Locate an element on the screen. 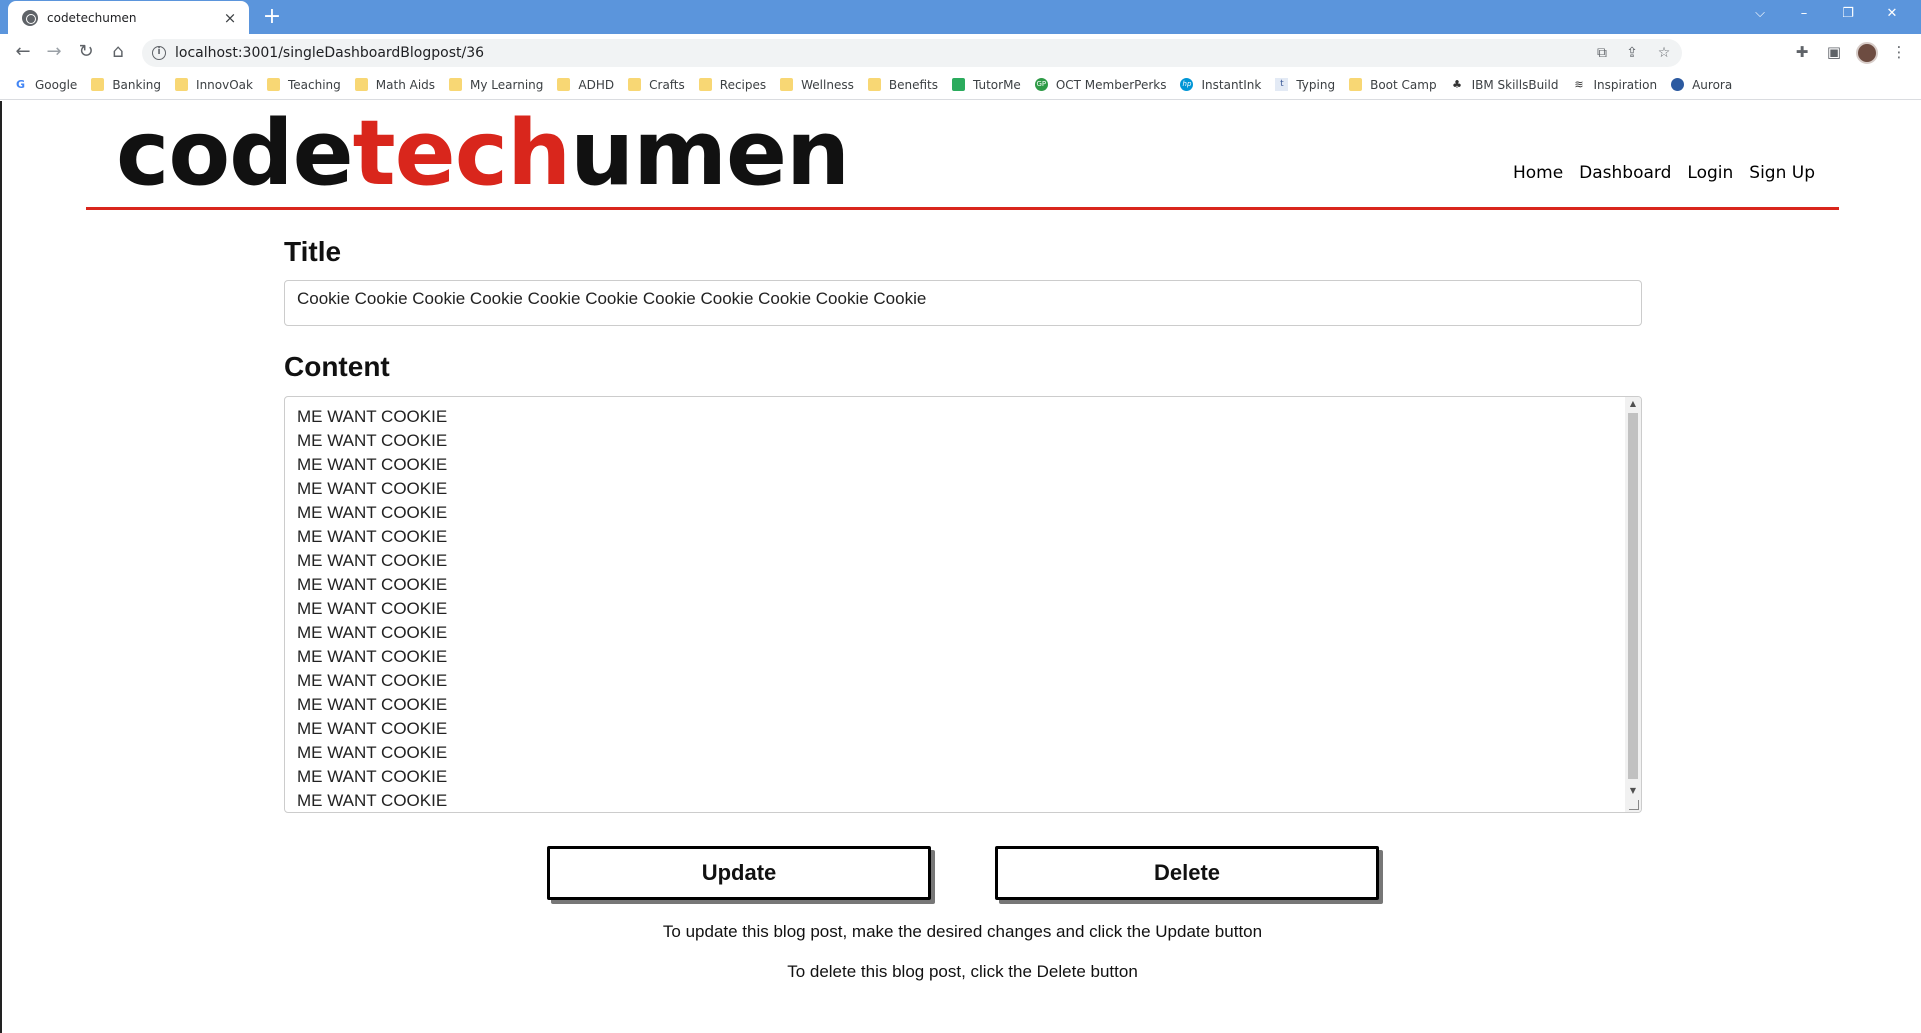 Image resolution: width=1921 pixels, height=1033 pixels. restore-button: ❐ is located at coordinates (1848, 15).